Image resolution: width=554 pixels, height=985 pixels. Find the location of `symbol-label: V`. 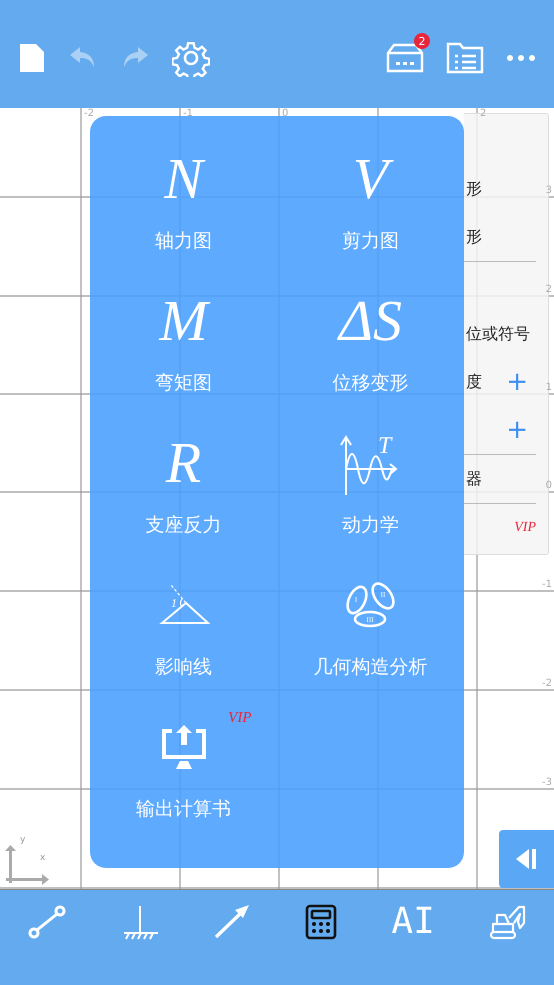

symbol-label: V is located at coordinates (370, 179).